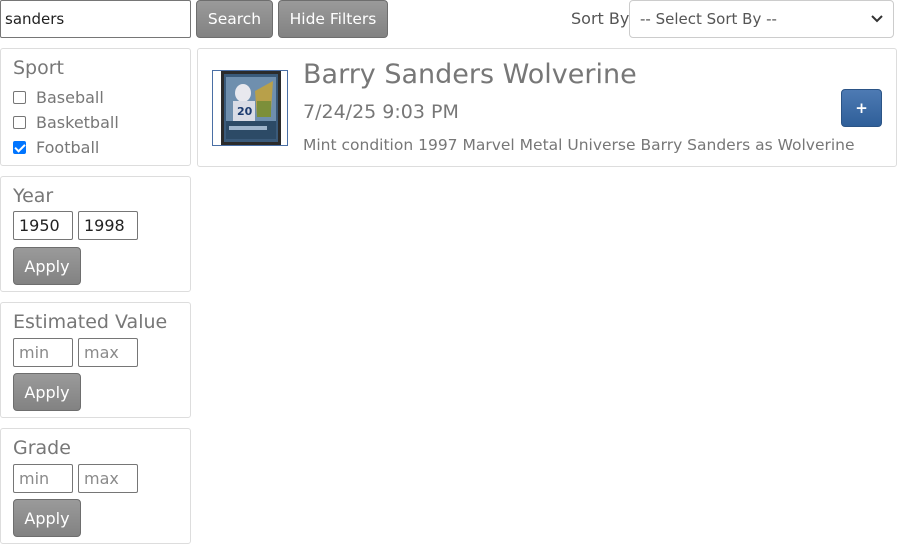  What do you see at coordinates (101, 352) in the screenshot?
I see `estimated-value-max-placeholder: max` at bounding box center [101, 352].